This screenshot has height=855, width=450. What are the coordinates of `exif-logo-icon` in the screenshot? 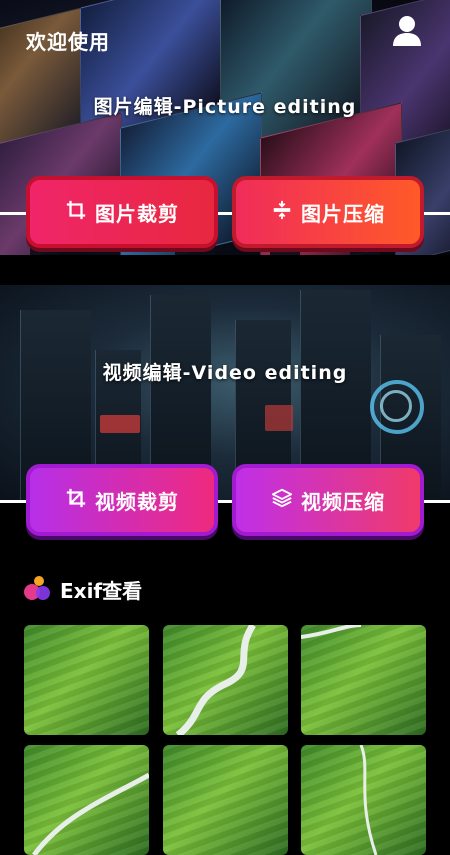 It's located at (37, 589).